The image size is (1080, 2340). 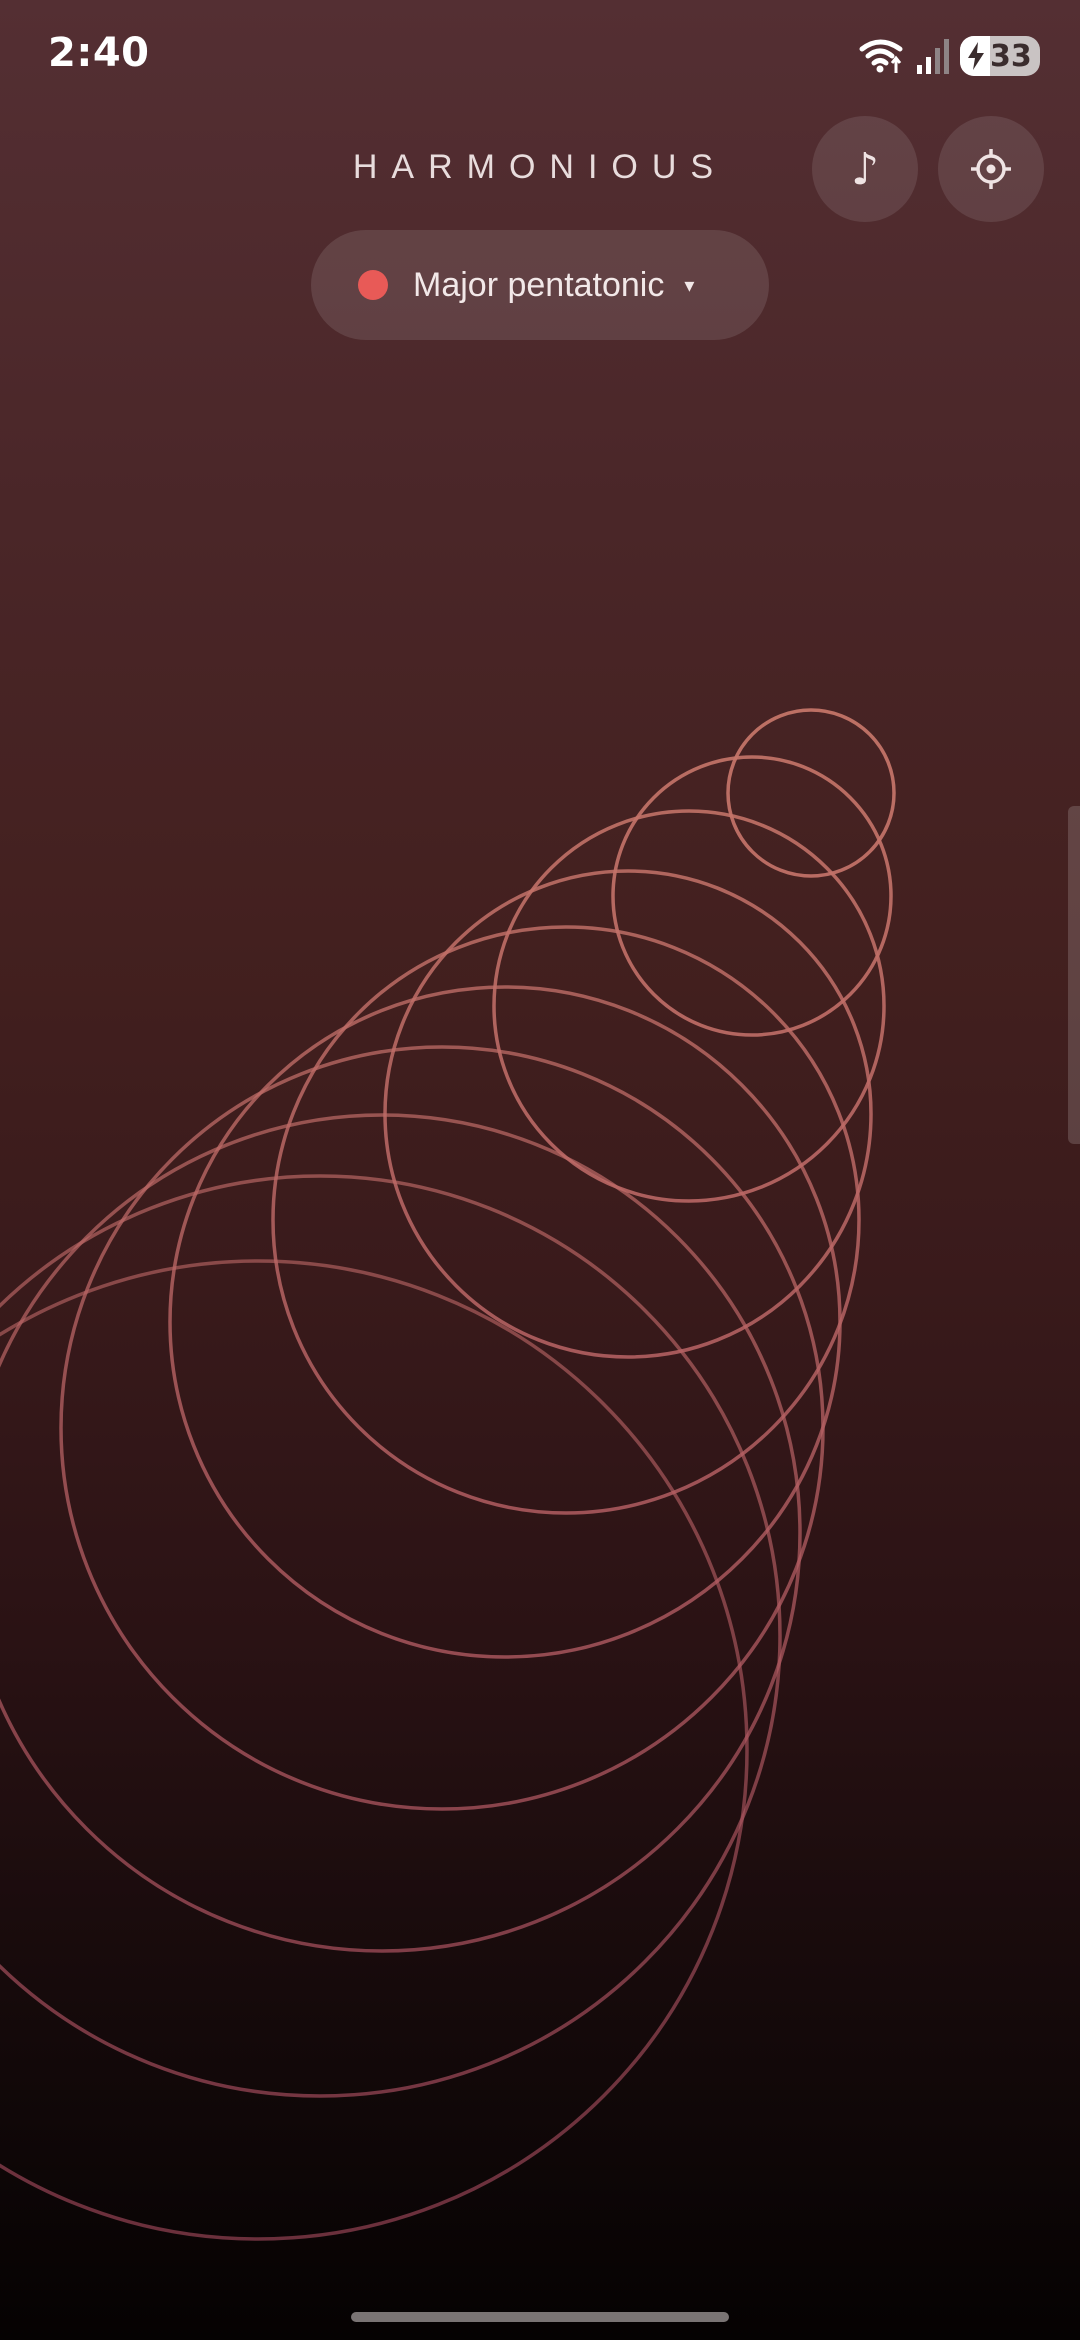 I want to click on home-indicator, so click(x=540, y=2317).